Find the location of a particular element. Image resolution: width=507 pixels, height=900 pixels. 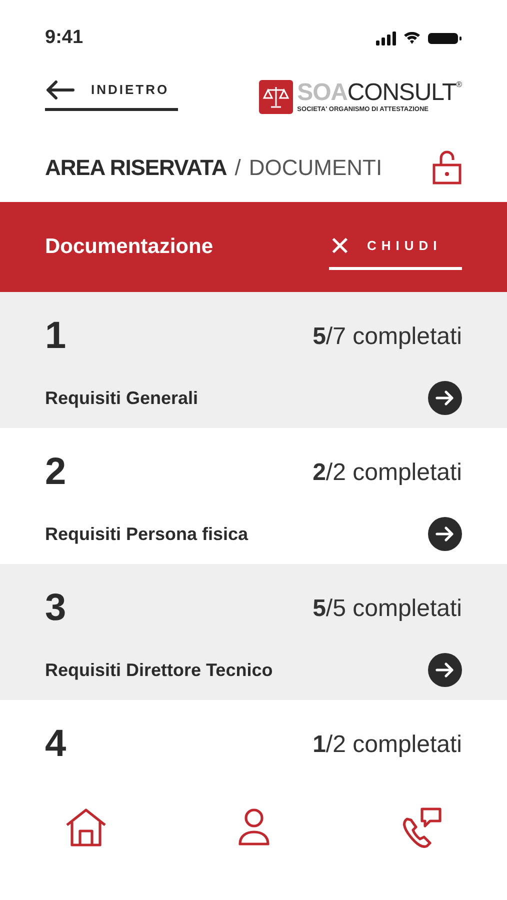

progress-count: 5/5 completati is located at coordinates (387, 609).